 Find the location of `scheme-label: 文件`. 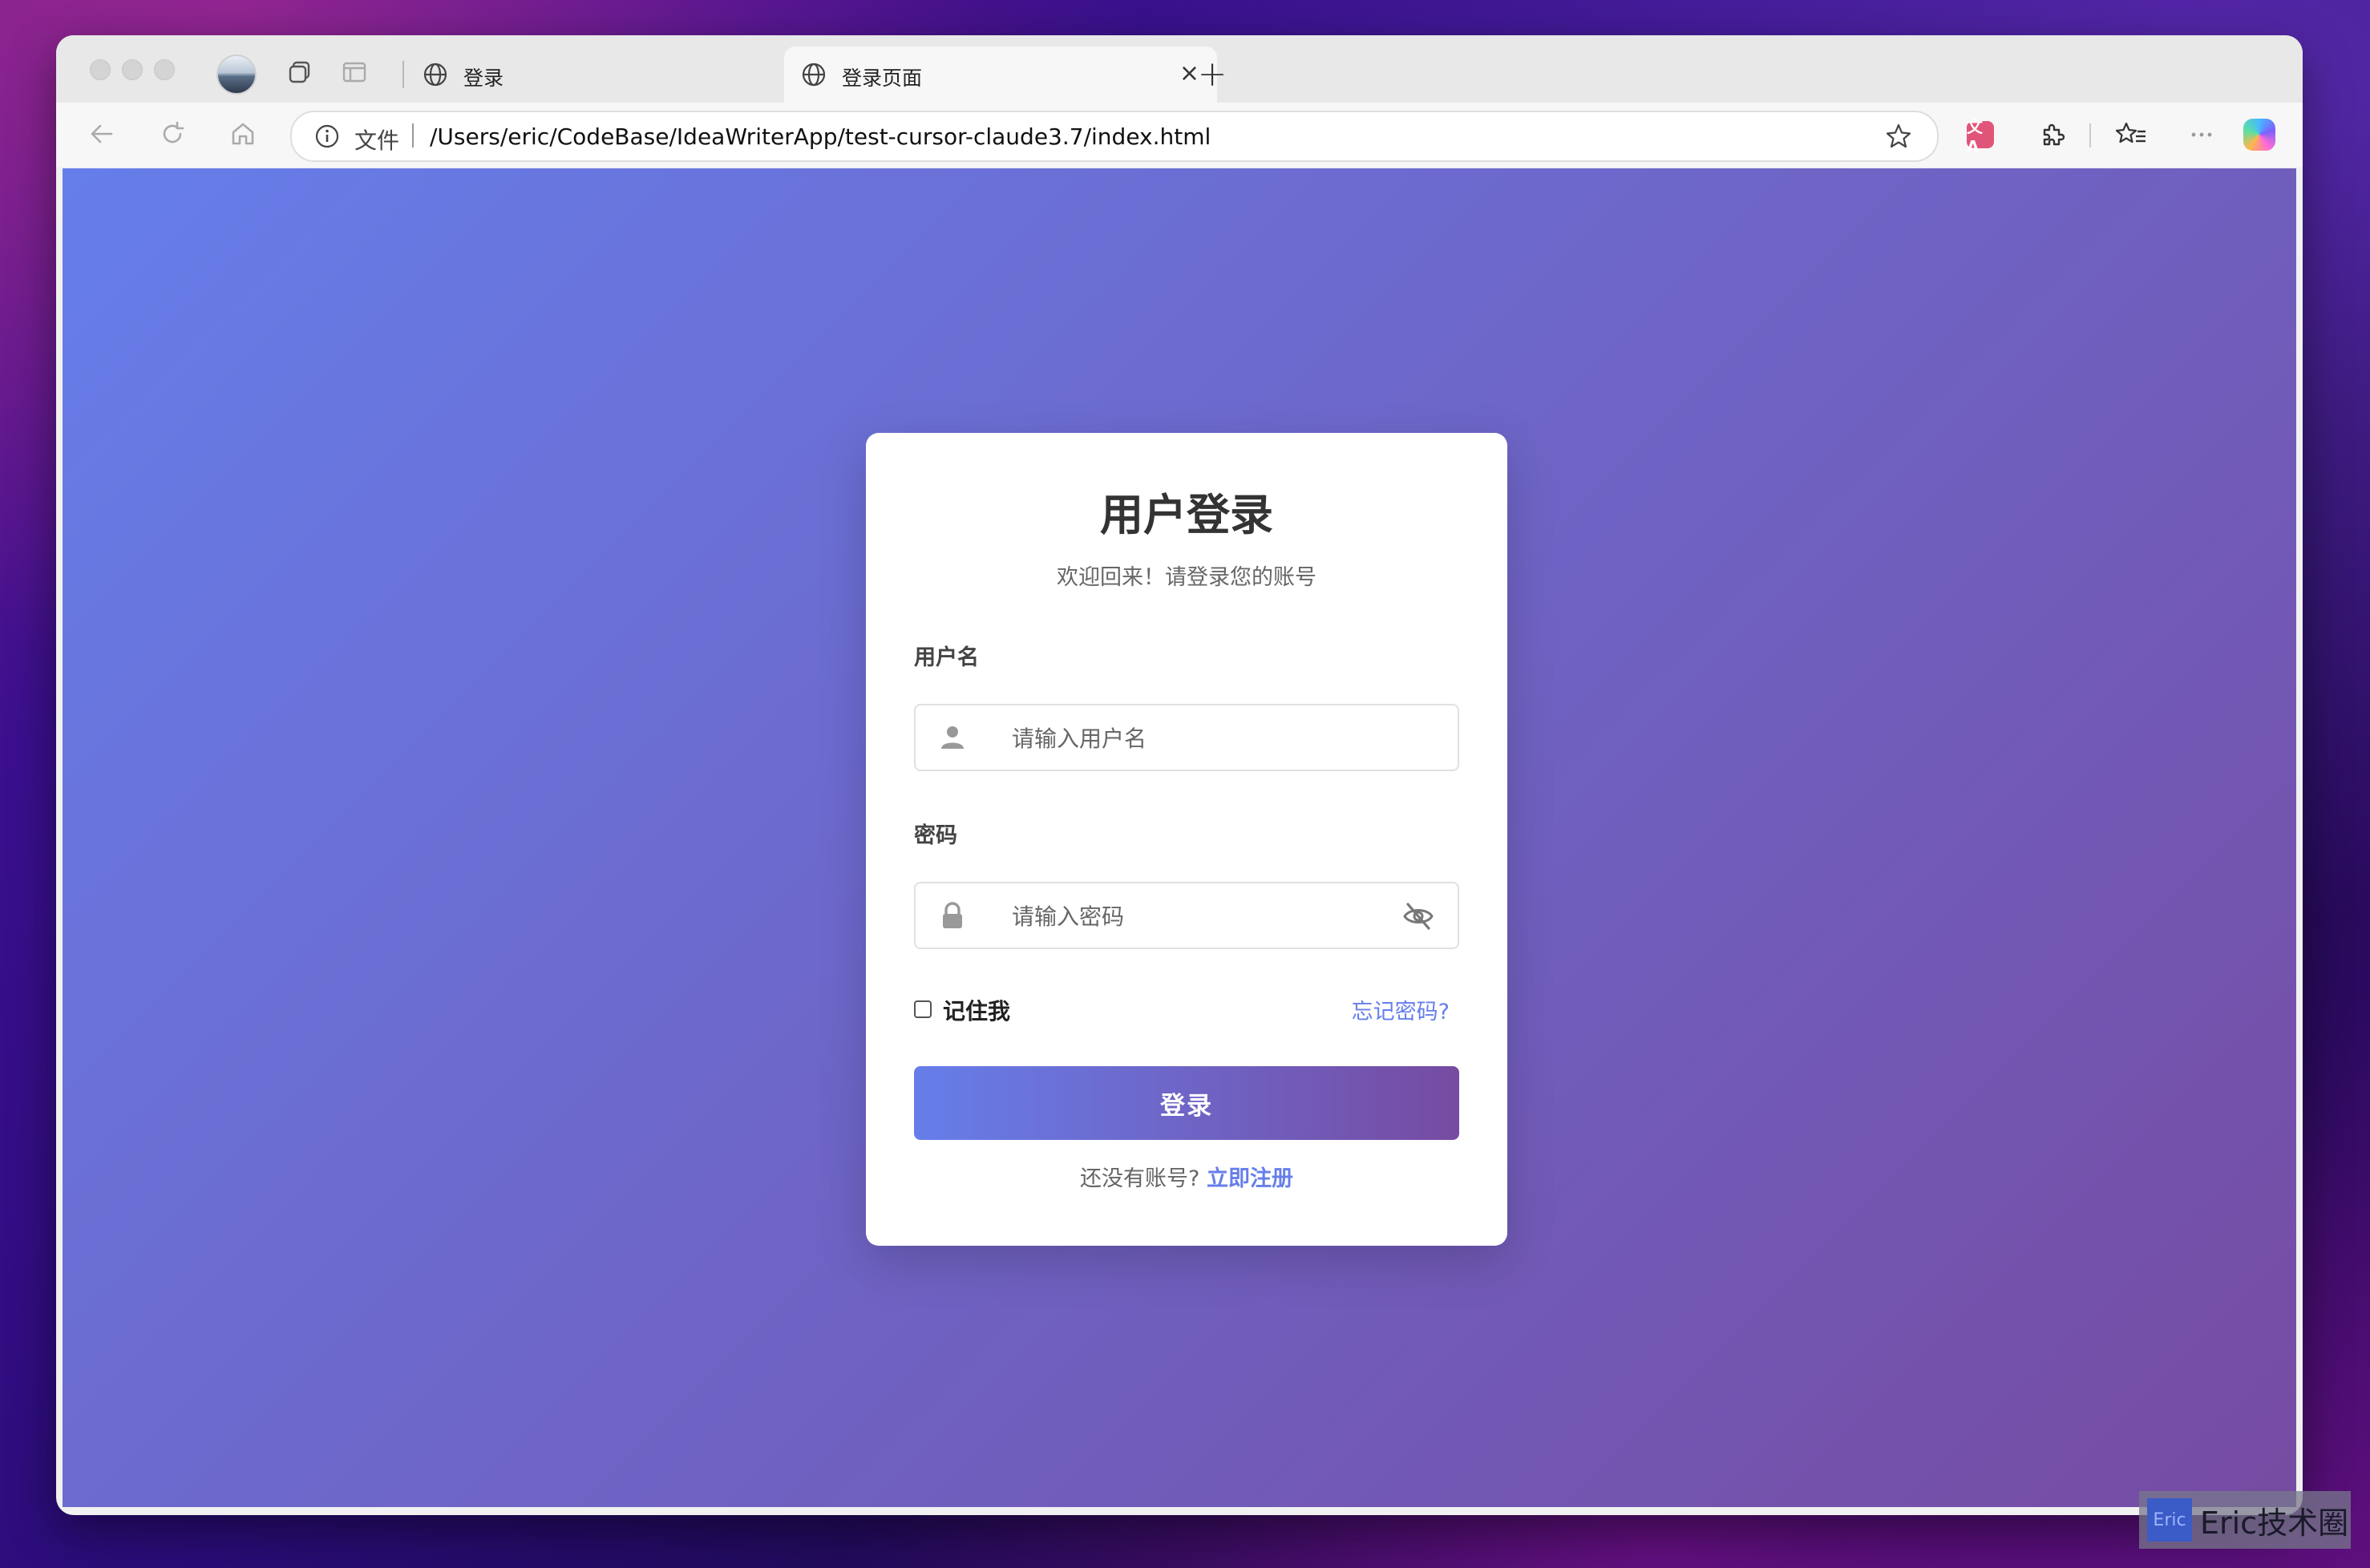

scheme-label: 文件 is located at coordinates (377, 140).